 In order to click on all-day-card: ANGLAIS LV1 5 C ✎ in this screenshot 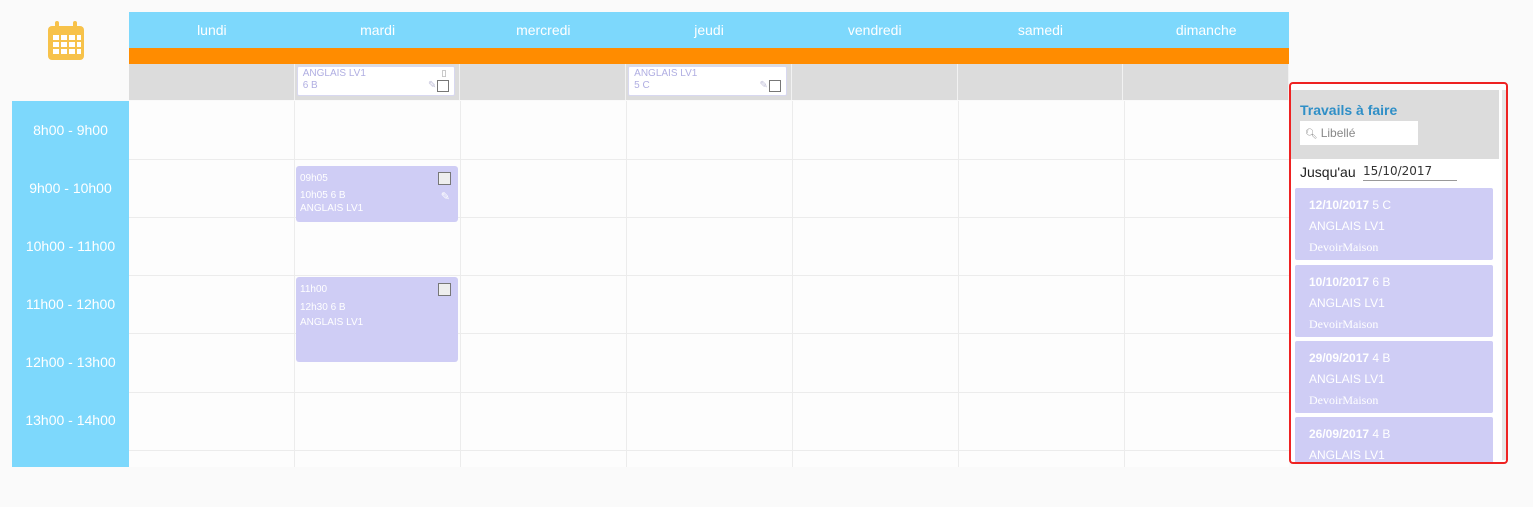, I will do `click(707, 81)`.